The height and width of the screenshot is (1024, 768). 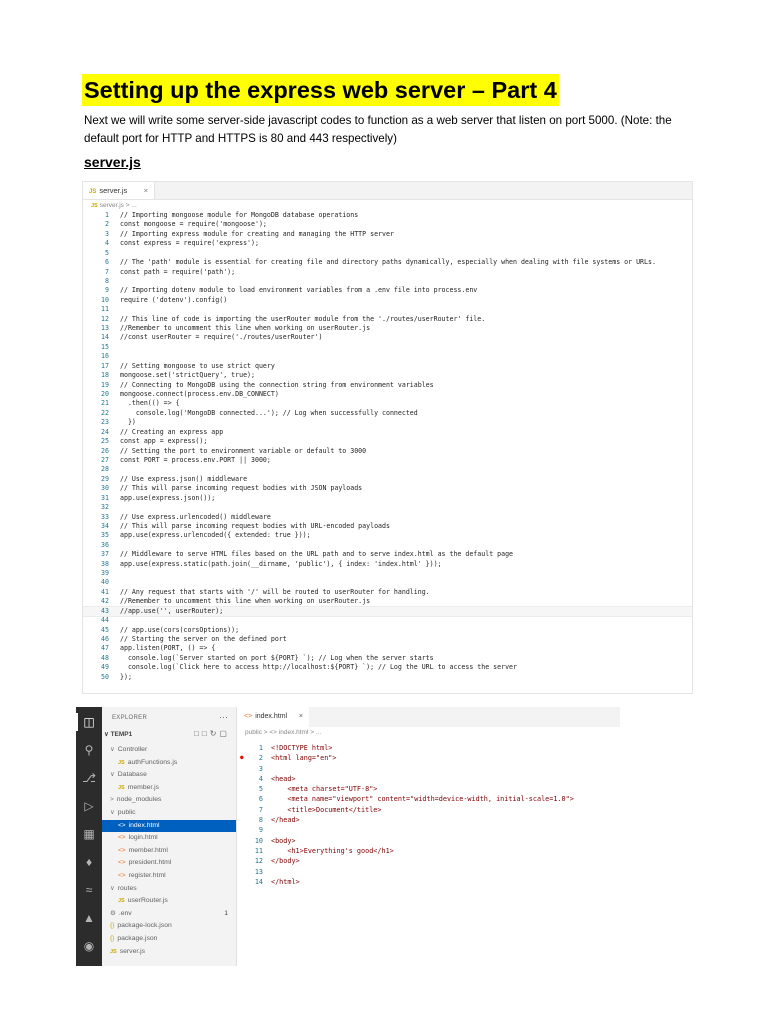 I want to click on more-actions-icon: ···, so click(x=223, y=717).